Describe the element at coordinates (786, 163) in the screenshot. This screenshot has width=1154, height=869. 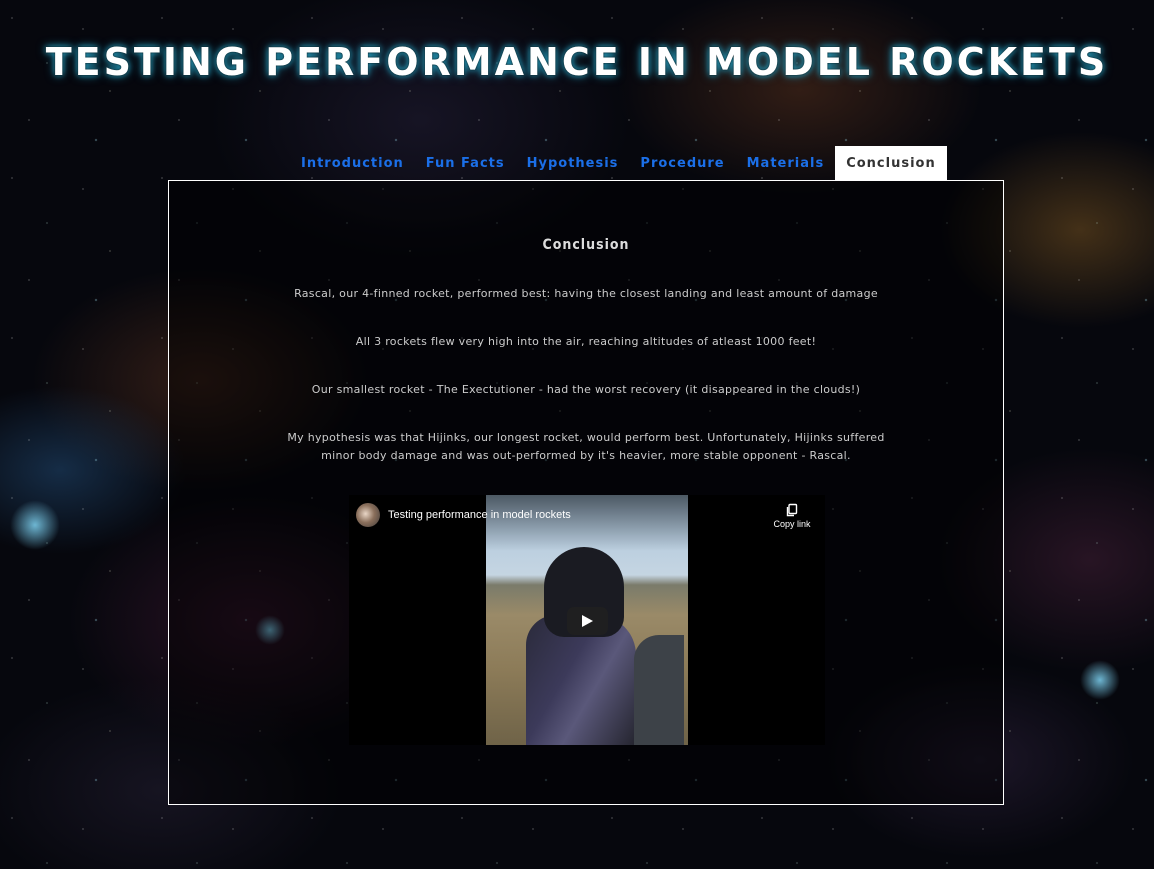
I see `tab-materials: Materials` at that location.